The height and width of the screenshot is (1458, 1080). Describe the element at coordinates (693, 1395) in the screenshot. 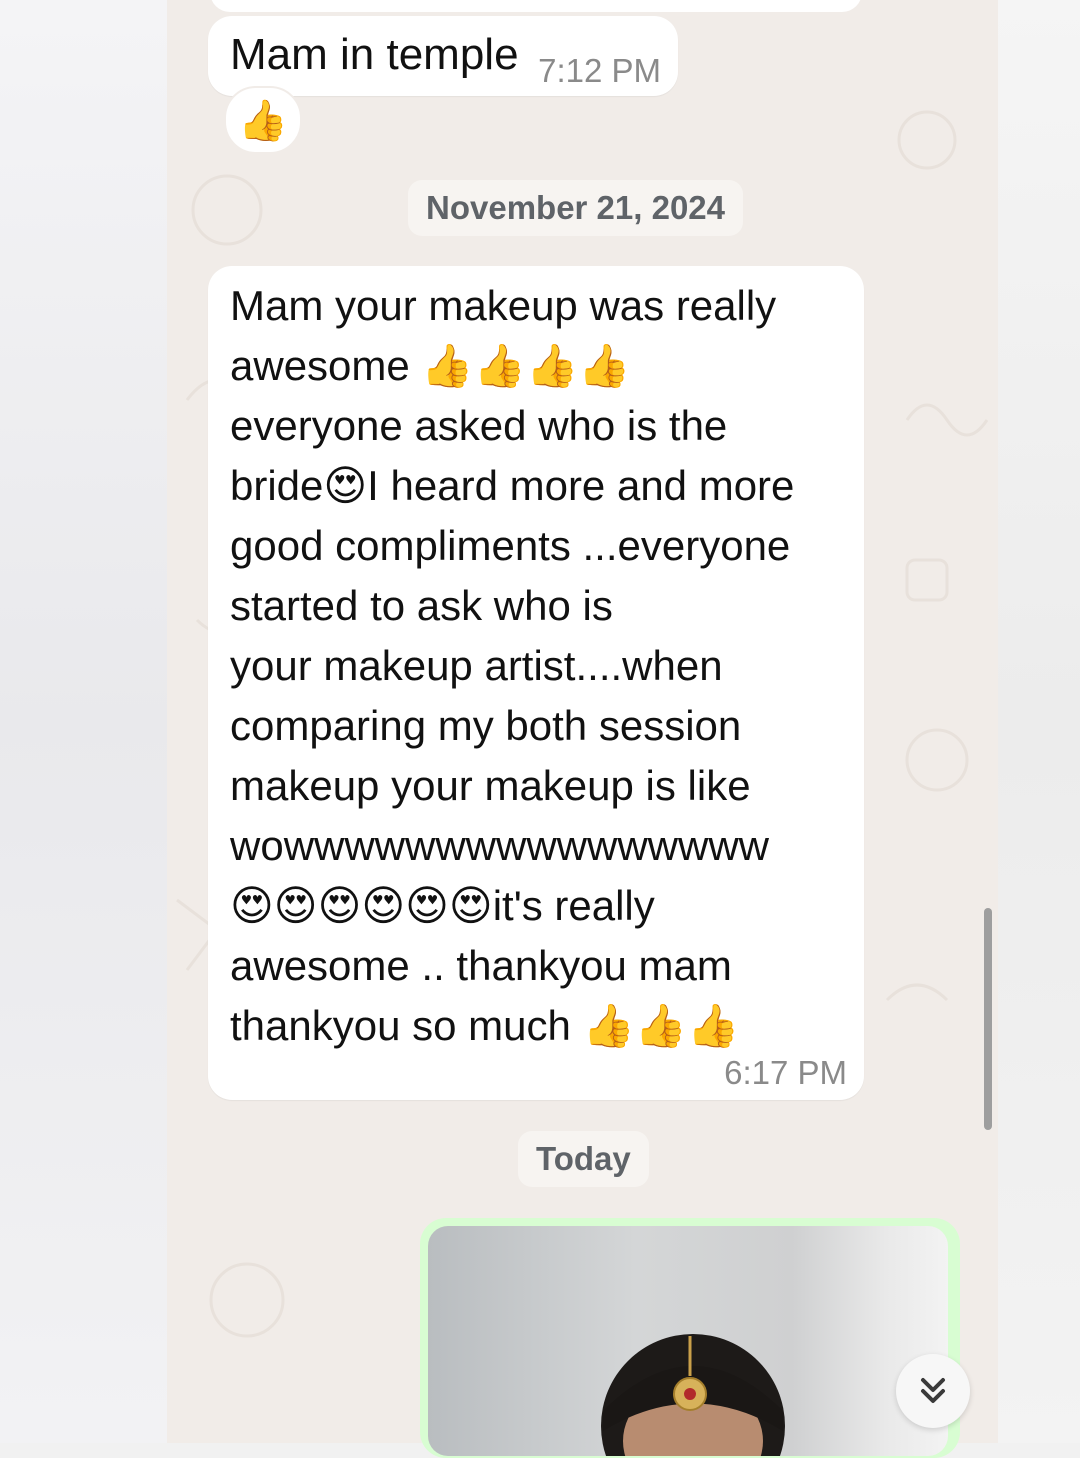

I see `photo-content` at that location.